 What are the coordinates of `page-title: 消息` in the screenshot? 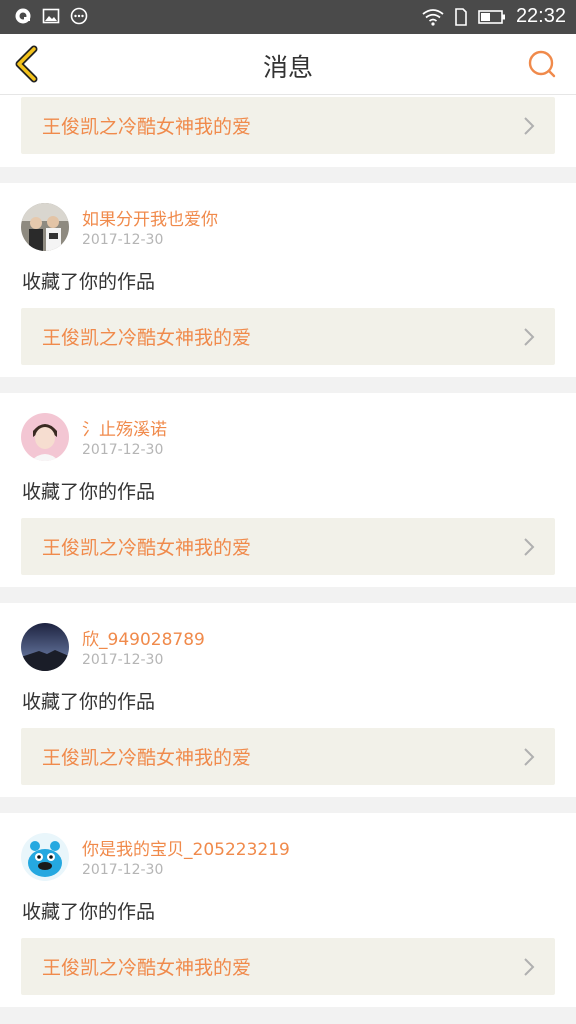 It's located at (287, 67).